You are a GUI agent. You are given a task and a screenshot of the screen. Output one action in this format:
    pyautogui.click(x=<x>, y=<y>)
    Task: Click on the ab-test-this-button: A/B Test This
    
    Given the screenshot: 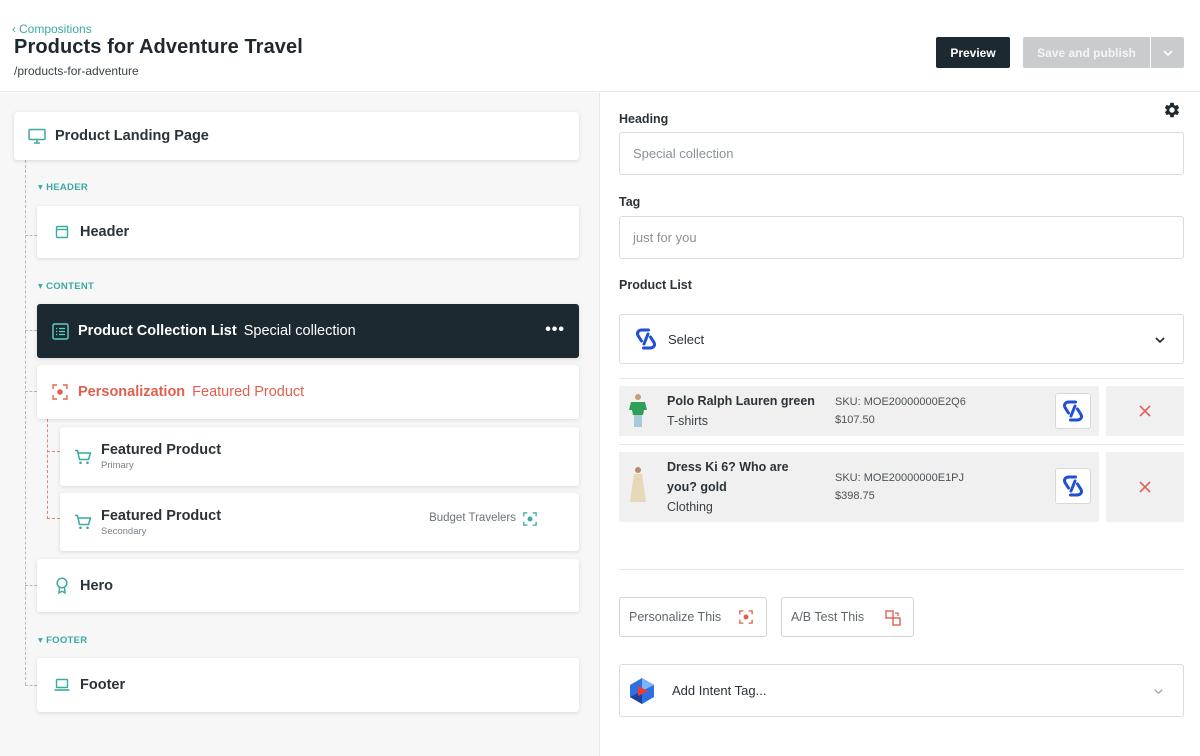 What is the action you would take?
    pyautogui.click(x=847, y=617)
    